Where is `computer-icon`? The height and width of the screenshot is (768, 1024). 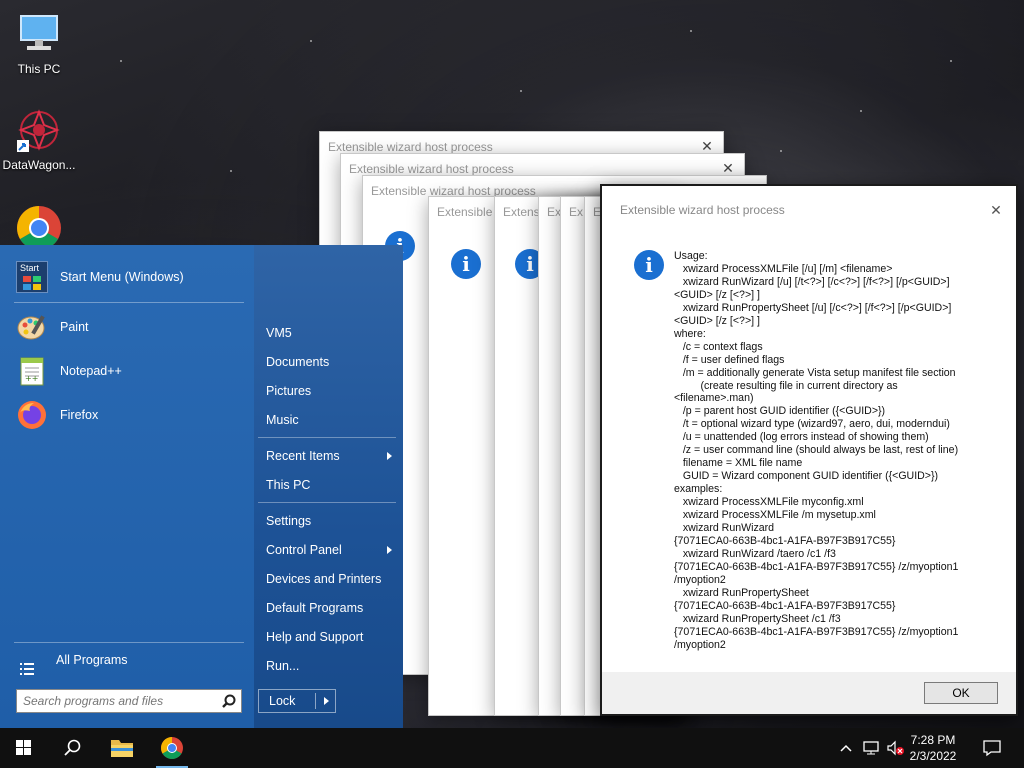
computer-icon is located at coordinates (39, 34).